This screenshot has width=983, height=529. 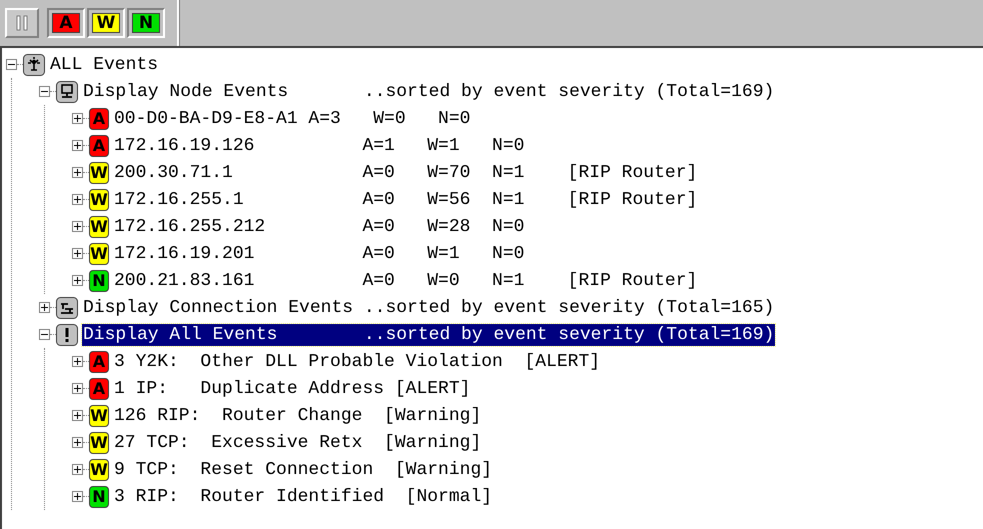 What do you see at coordinates (292, 119) in the screenshot?
I see `tree-item: 00-D0-BA-D9-E8-A1 A=3 W=0 N=0` at bounding box center [292, 119].